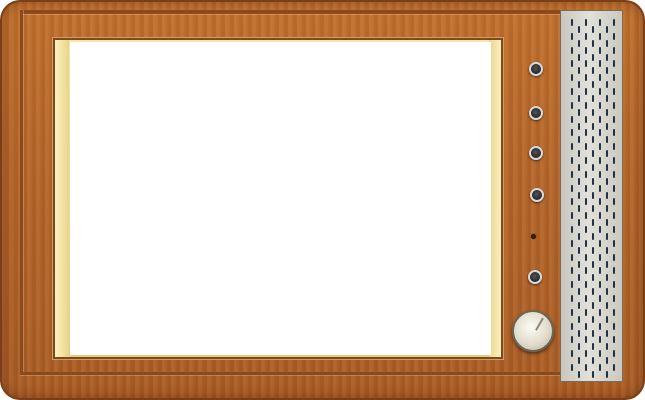 Image resolution: width=645 pixels, height=400 pixels. Describe the element at coordinates (591, 196) in the screenshot. I see `speaker-grille` at that location.